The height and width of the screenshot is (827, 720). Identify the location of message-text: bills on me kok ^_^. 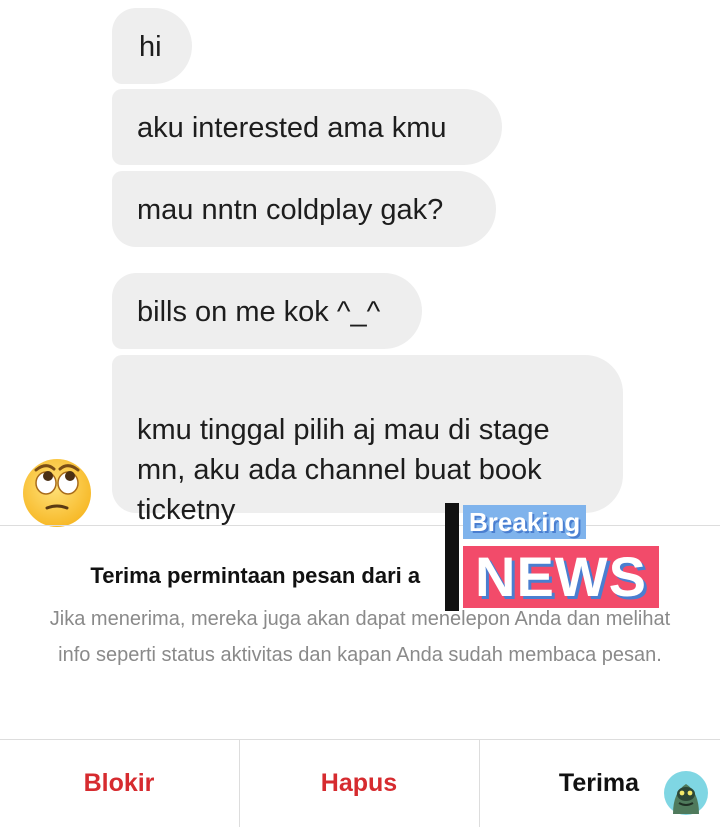
(259, 312).